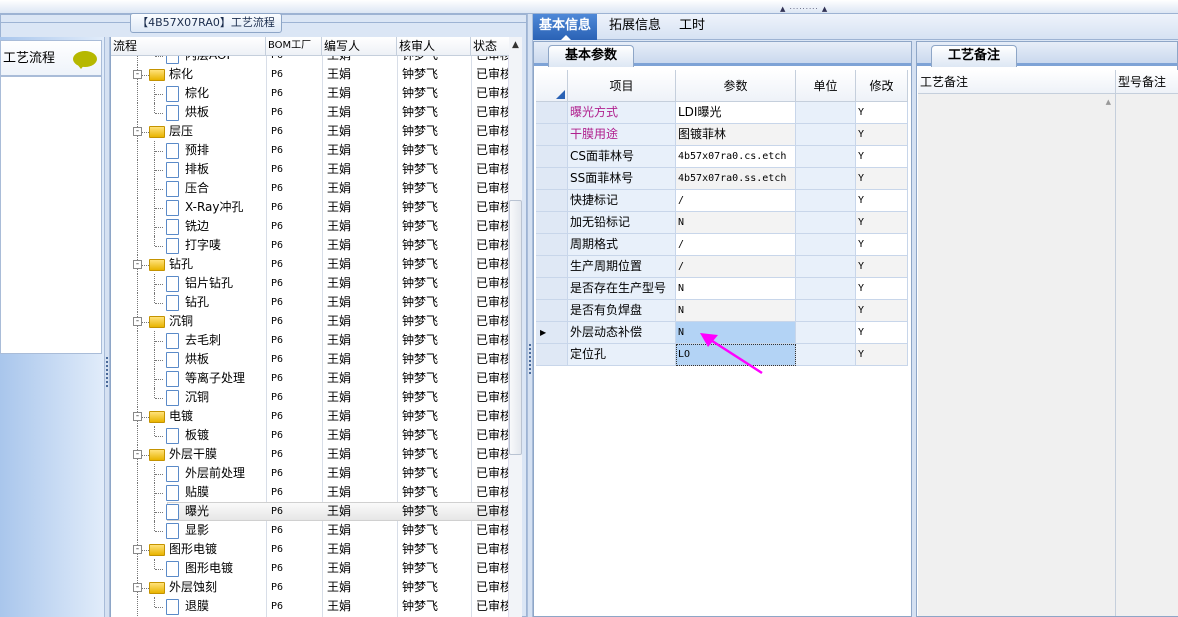  What do you see at coordinates (310, 435) in the screenshot?
I see `tree-item-row: 板镀 P6 王娟 钟梦飞 已审核` at bounding box center [310, 435].